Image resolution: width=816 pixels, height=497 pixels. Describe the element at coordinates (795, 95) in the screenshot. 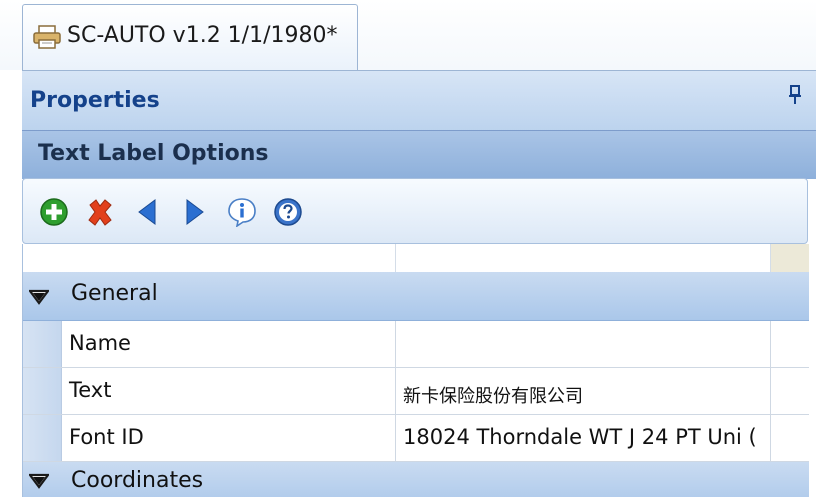

I see `pin-icon` at that location.